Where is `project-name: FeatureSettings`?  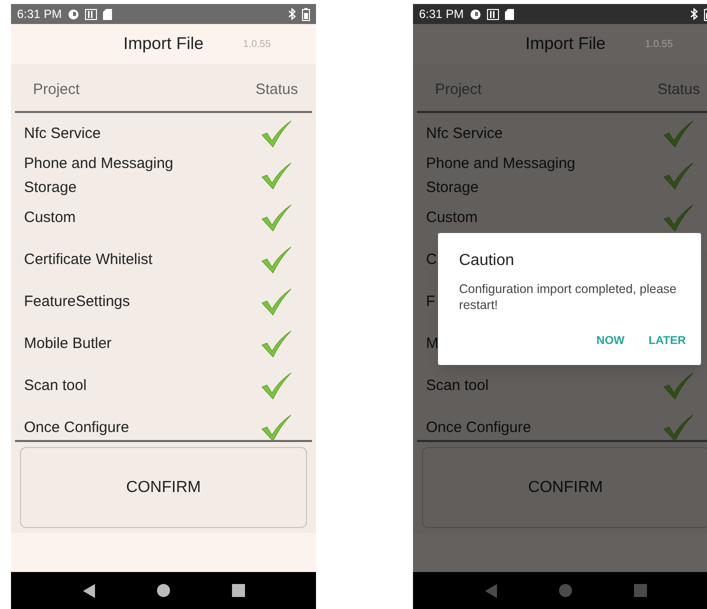 project-name: FeatureSettings is located at coordinates (77, 301).